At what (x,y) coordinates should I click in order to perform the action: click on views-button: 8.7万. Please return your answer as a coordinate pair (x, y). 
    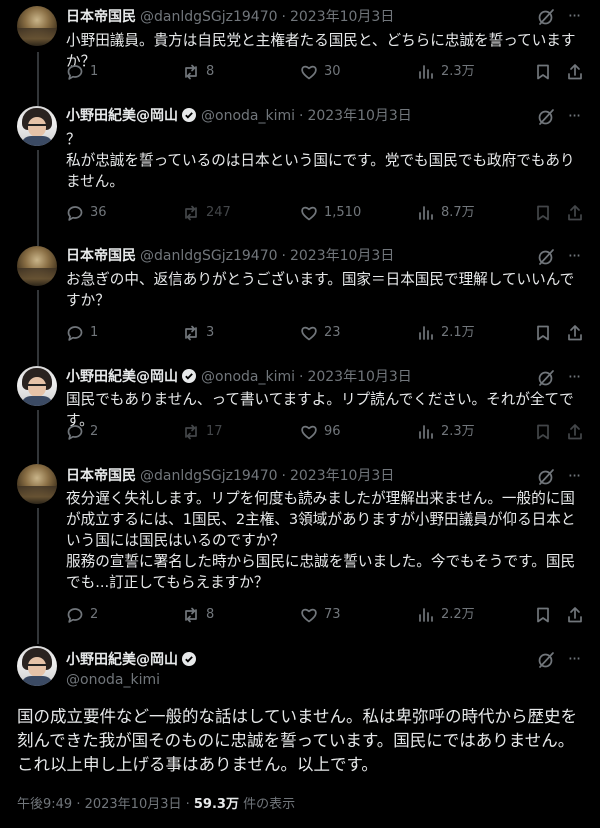
    Looking at the image, I should click on (446, 213).